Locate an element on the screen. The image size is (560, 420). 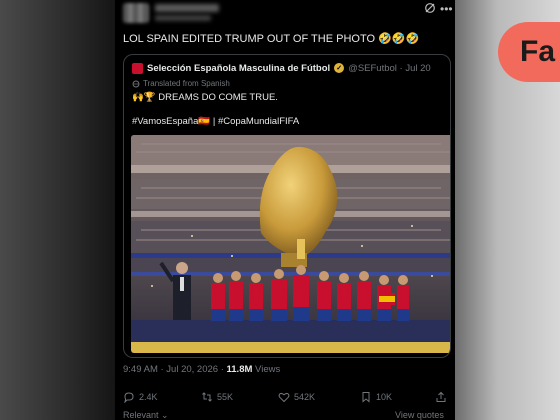
grok-icon is located at coordinates (430, 8).